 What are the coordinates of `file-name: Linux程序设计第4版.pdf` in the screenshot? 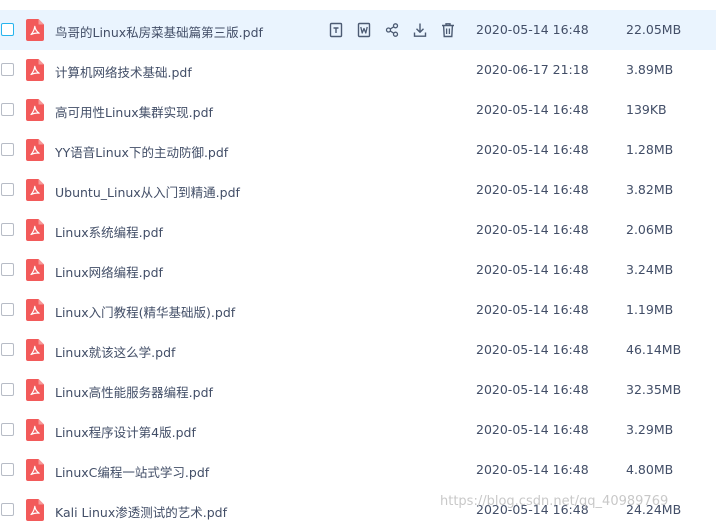 It's located at (125, 431).